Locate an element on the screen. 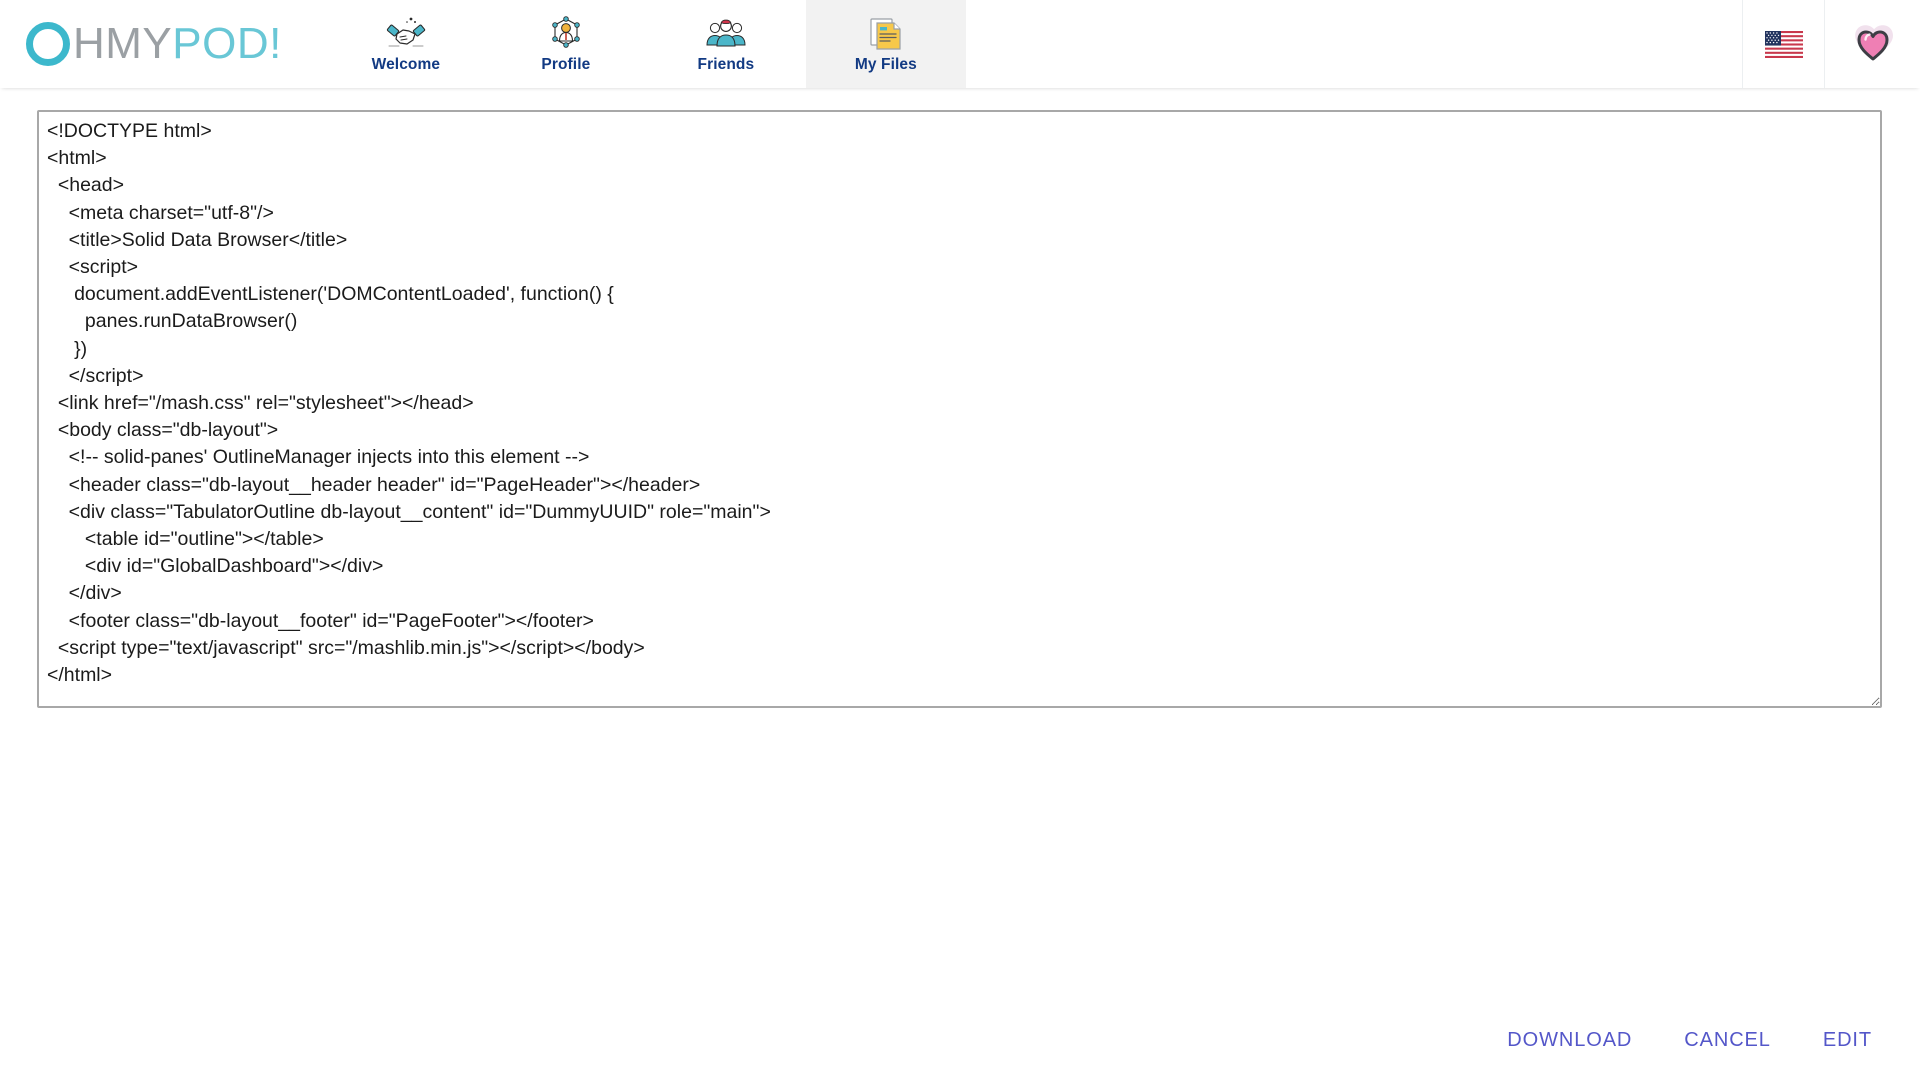  file-action-bar: DOWNLOAD CANCEL EDIT is located at coordinates (1689, 1040).